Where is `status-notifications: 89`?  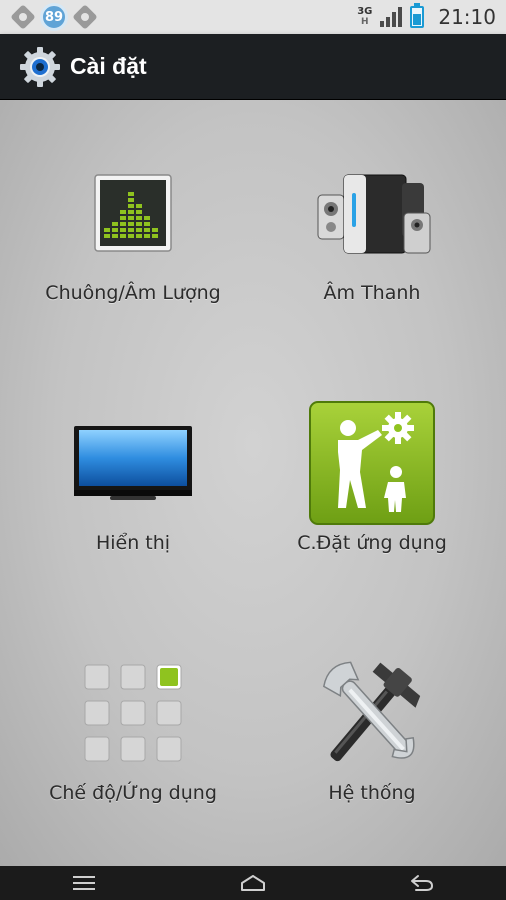 status-notifications: 89 is located at coordinates (49, 17).